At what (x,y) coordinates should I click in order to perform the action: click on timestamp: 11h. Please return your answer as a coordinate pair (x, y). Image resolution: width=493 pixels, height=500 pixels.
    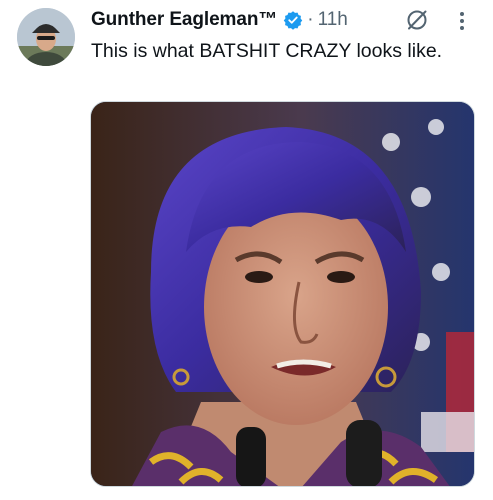
    Looking at the image, I should click on (333, 20).